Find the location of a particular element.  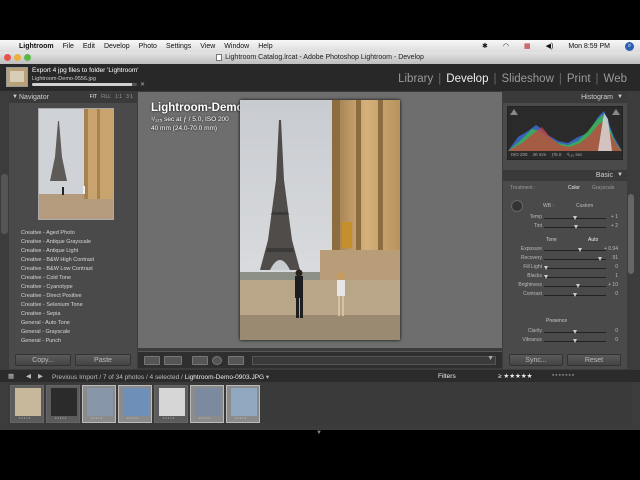

clock: Mon 8:59 PM is located at coordinates (589, 46).